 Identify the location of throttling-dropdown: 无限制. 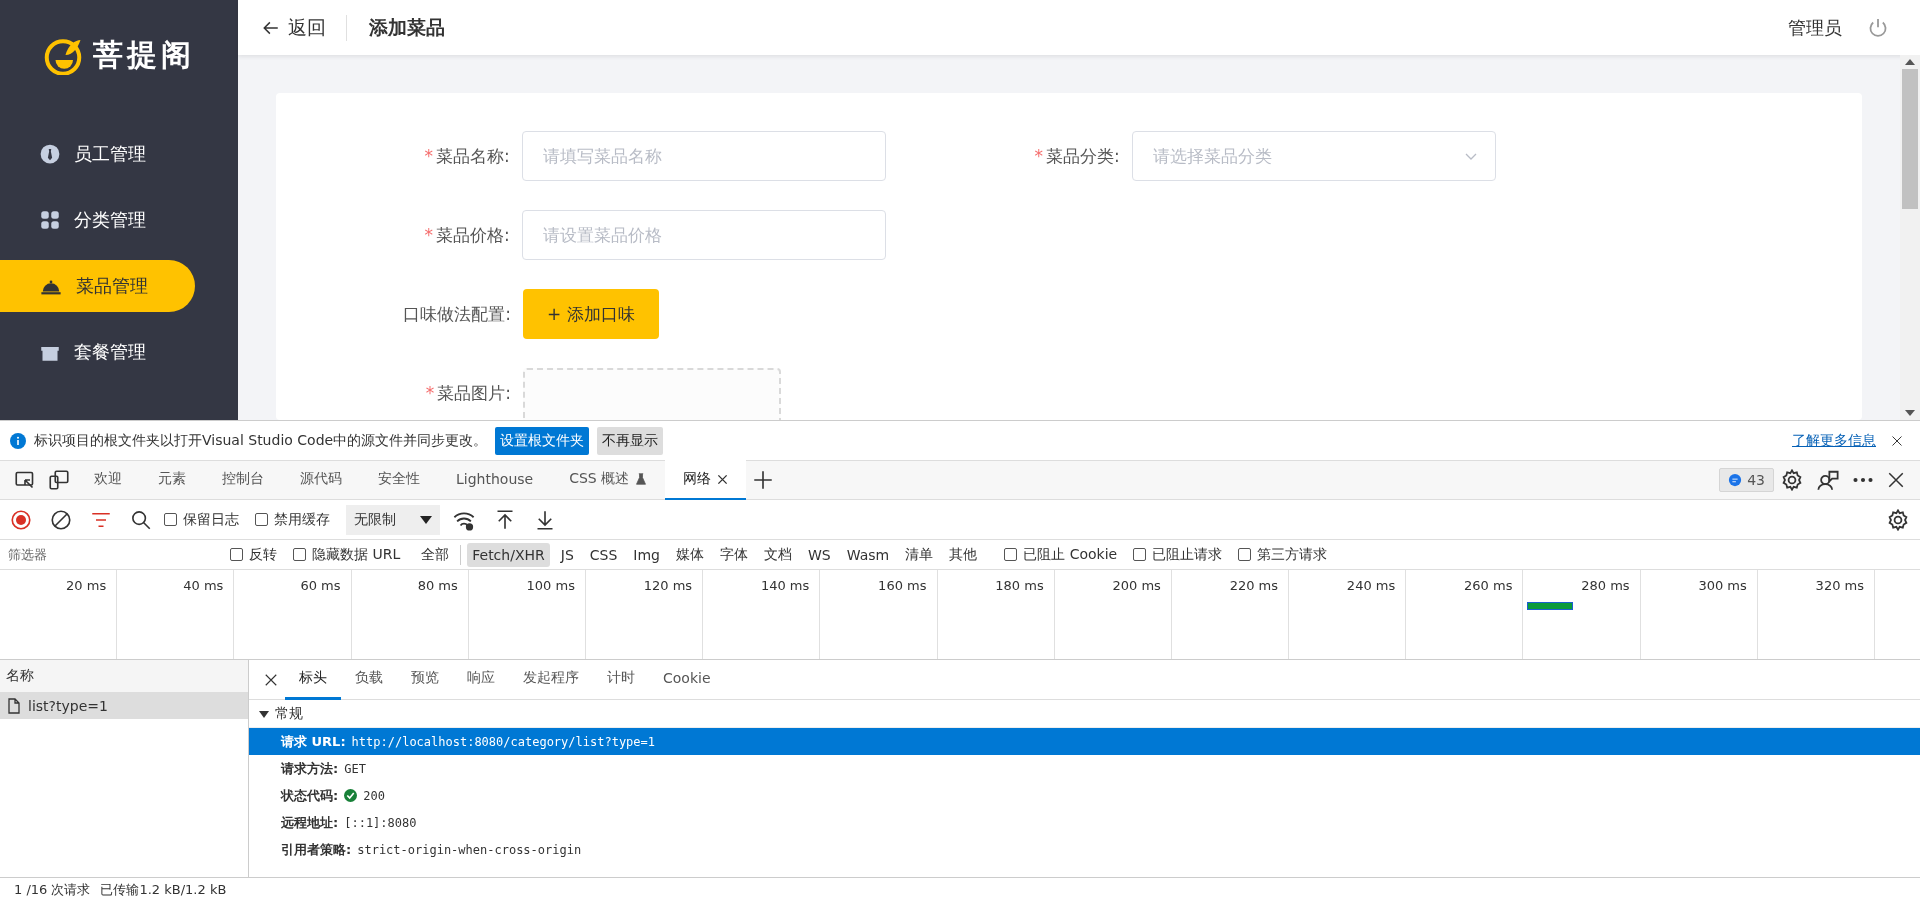
(393, 519).